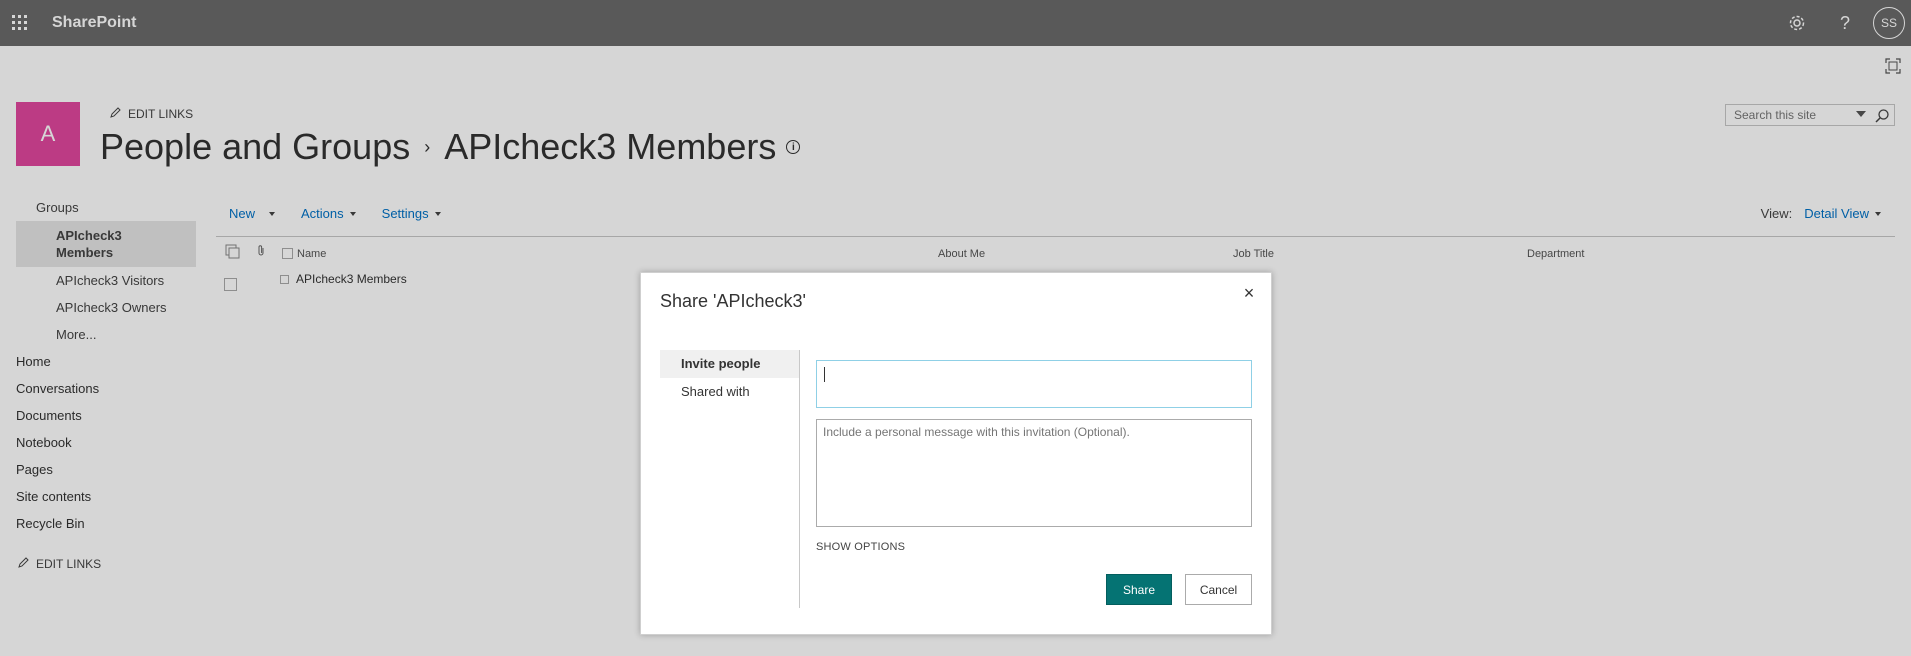 The height and width of the screenshot is (656, 1911). What do you see at coordinates (1034, 473) in the screenshot?
I see `personal-message-field` at bounding box center [1034, 473].